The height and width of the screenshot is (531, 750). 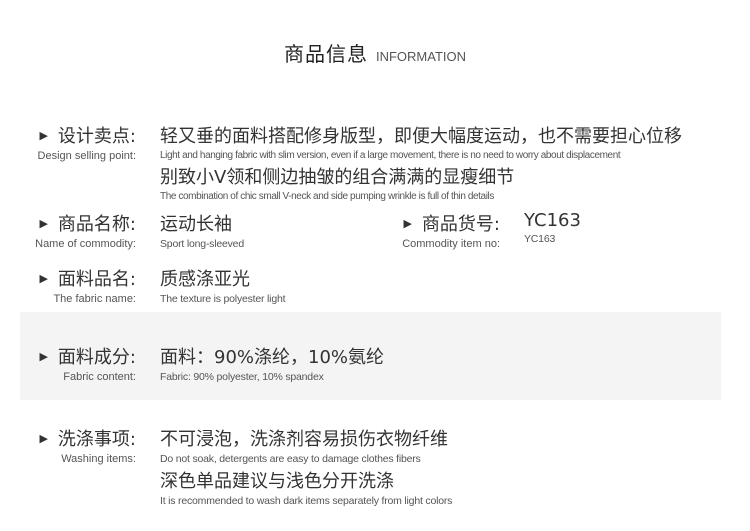 I want to click on fabric-content-label: ▶ 面料成分: Fabric content:, so click(x=68, y=363).